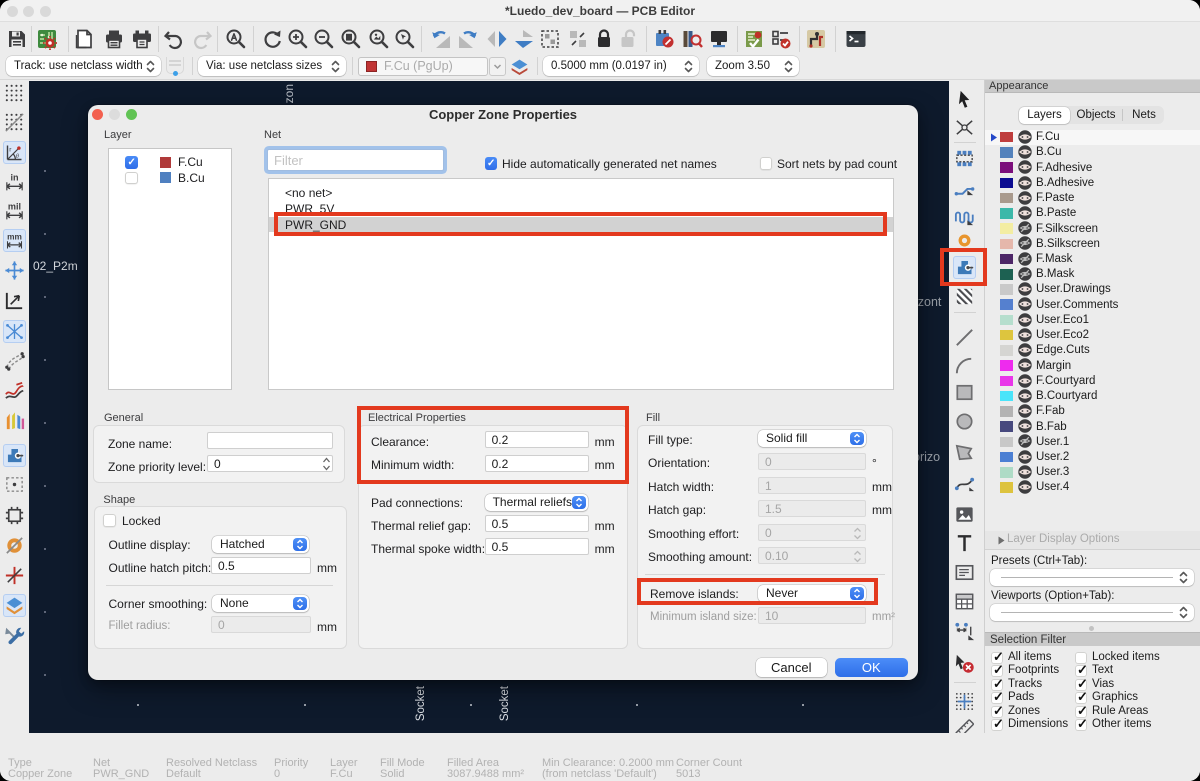  Describe the element at coordinates (10, 150) in the screenshot. I see `svg-text: r` at that location.